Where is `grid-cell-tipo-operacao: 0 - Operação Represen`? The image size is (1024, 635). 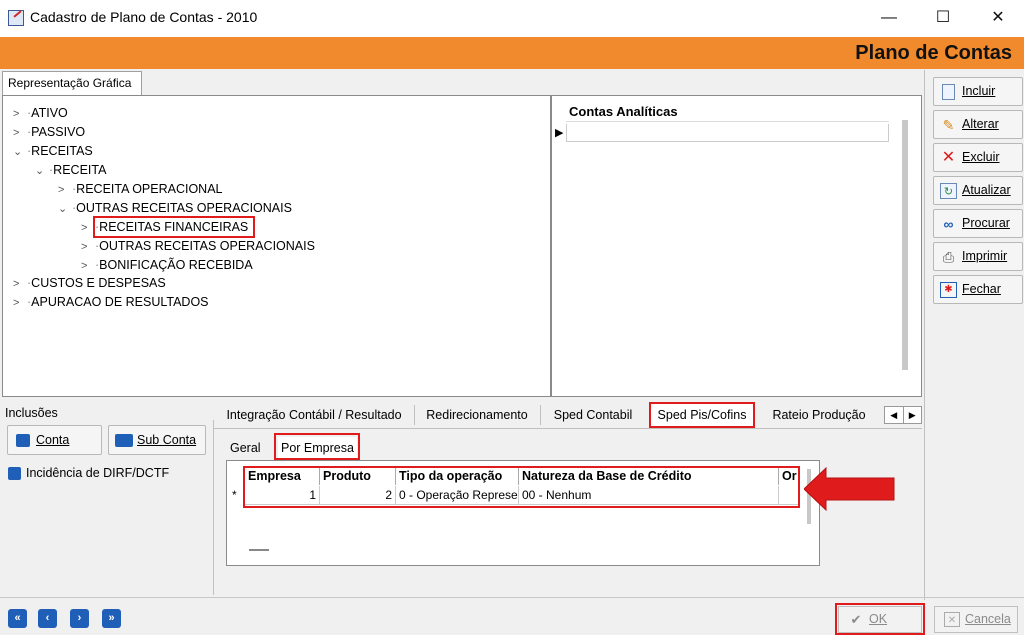
grid-cell-tipo-operacao: 0 - Operação Represen is located at coordinates (457, 495).